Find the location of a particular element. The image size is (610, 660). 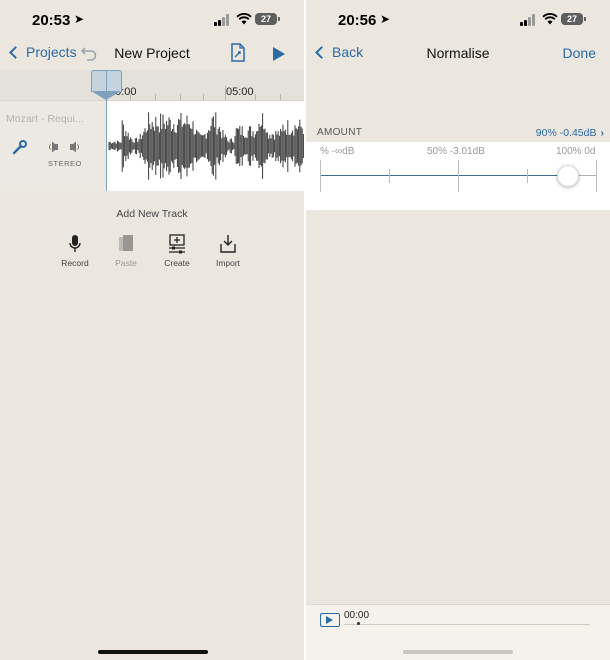

status-bar: 20:53 ➤ 27 is located at coordinates (152, 19).